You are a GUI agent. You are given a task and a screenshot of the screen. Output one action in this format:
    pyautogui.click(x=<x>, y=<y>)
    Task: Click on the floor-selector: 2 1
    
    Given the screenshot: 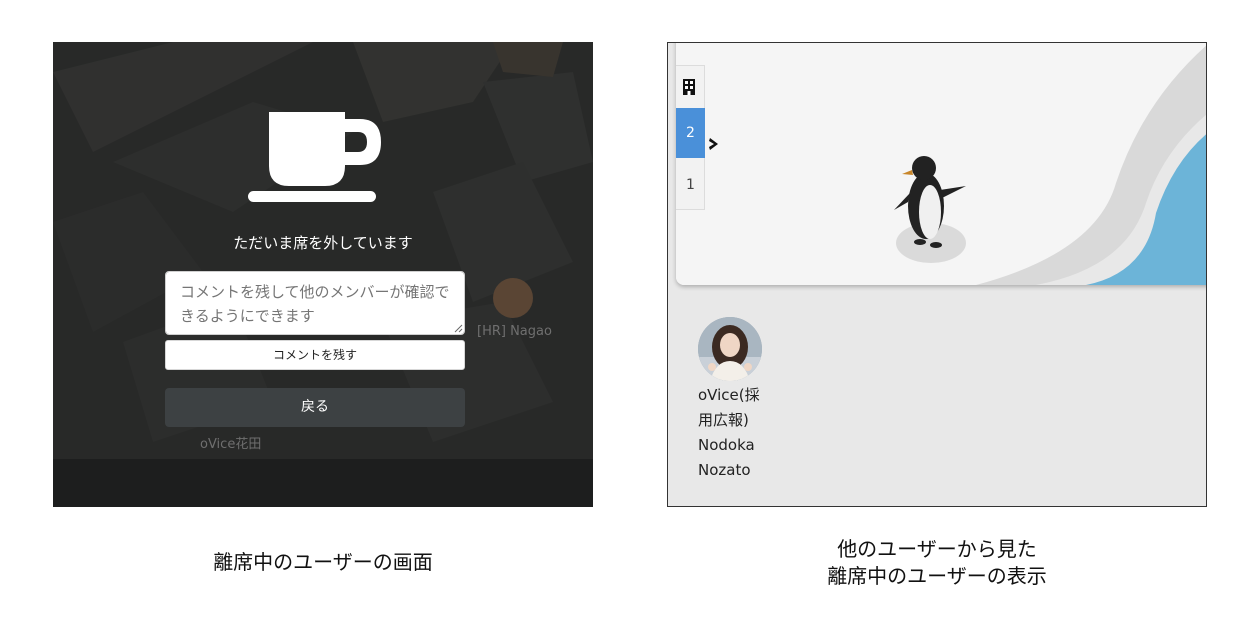 What is the action you would take?
    pyautogui.click(x=690, y=137)
    